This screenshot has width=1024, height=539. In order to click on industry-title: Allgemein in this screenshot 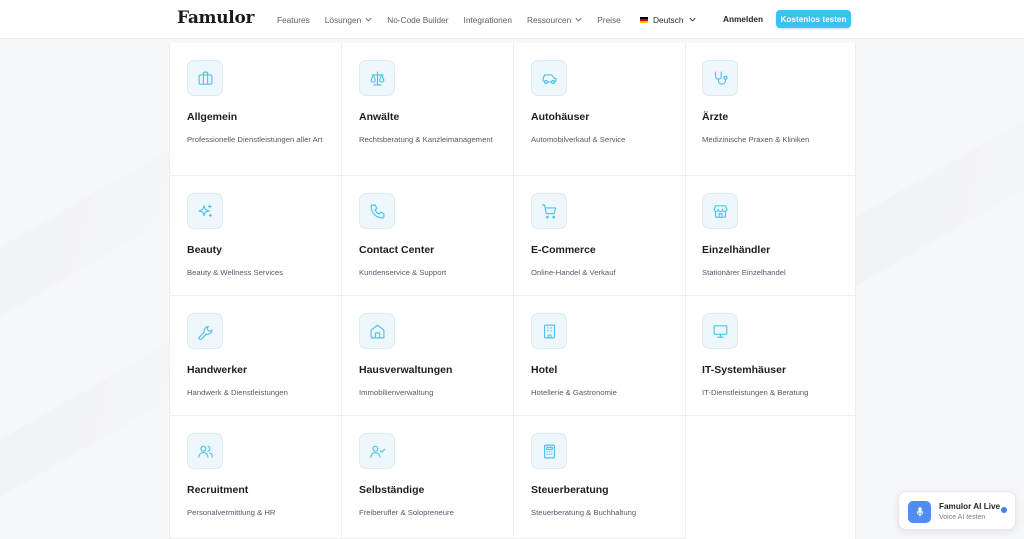, I will do `click(212, 117)`.